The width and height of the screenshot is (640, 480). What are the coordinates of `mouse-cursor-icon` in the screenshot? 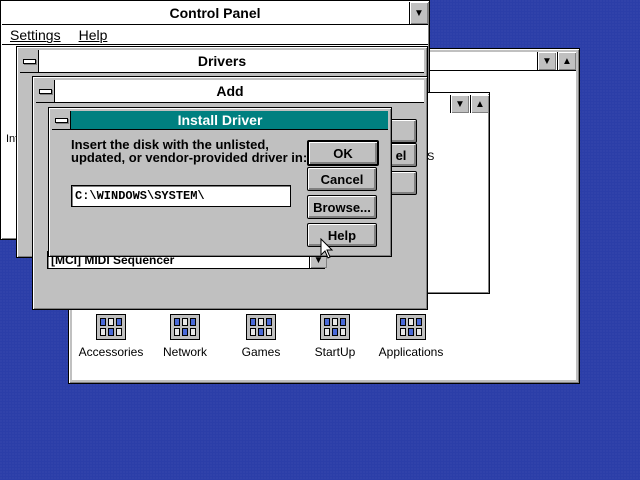 It's located at (327, 248).